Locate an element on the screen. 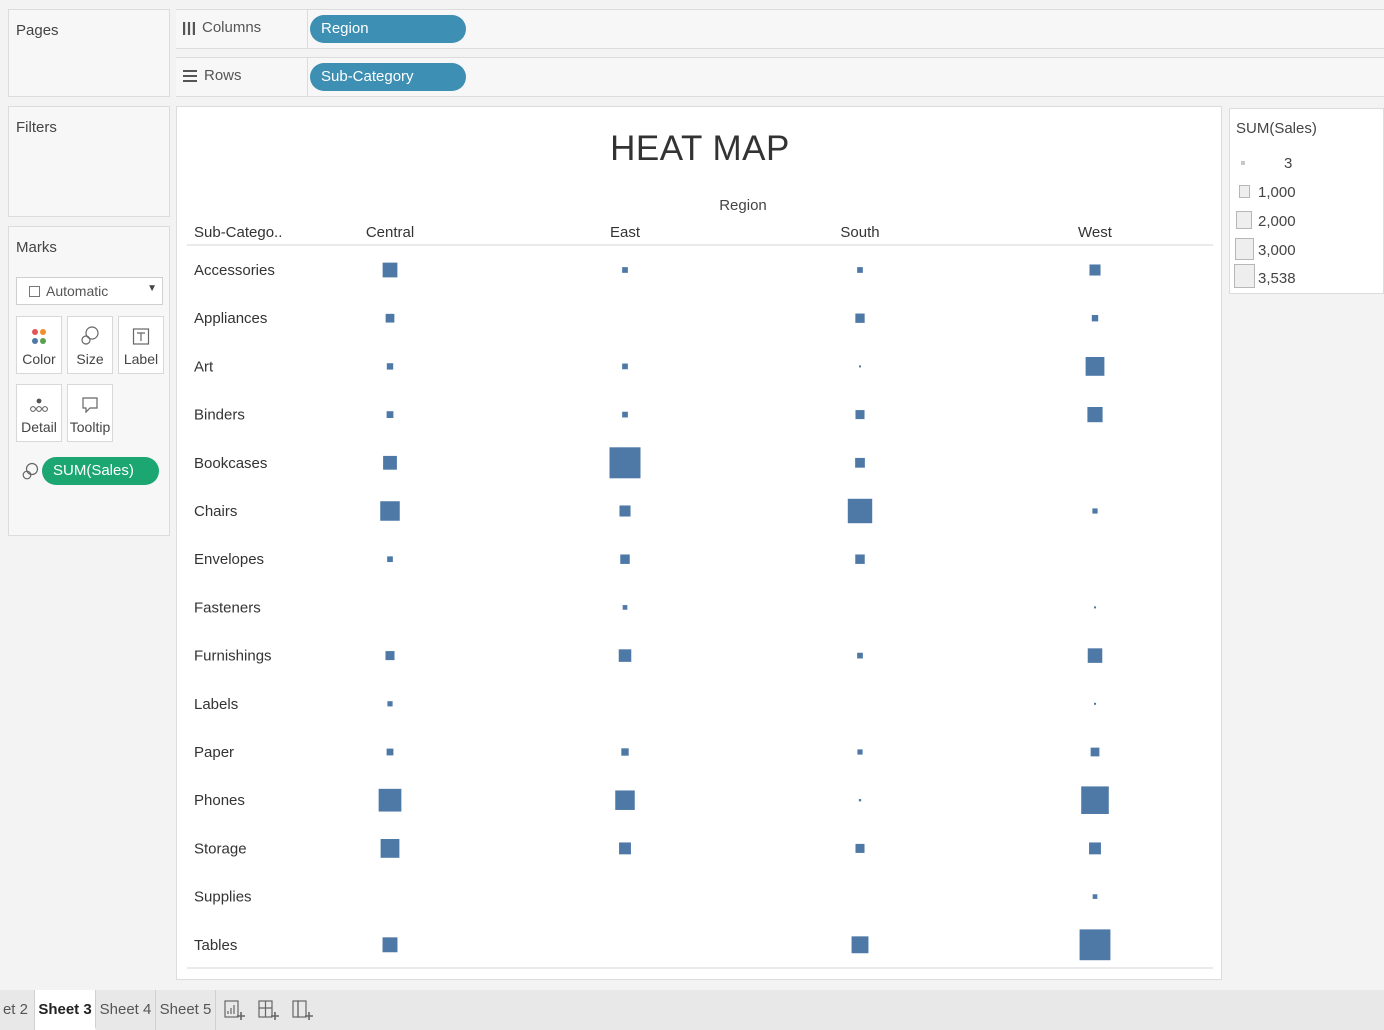 This screenshot has height=1030, width=1384. legend-item: 3,000 is located at coordinates (1307, 251).